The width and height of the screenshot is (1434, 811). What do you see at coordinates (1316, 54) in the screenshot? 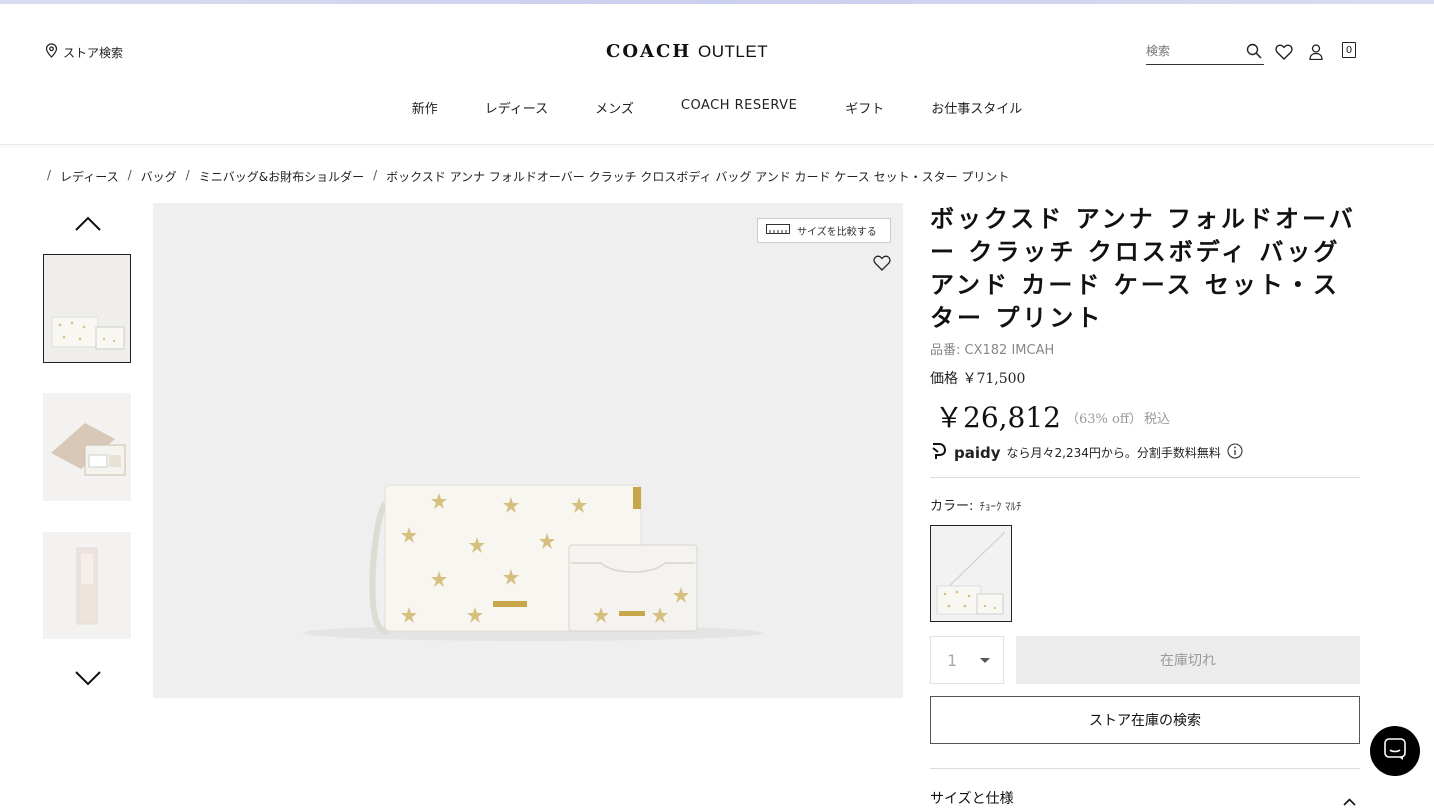
I see `account-icon` at bounding box center [1316, 54].